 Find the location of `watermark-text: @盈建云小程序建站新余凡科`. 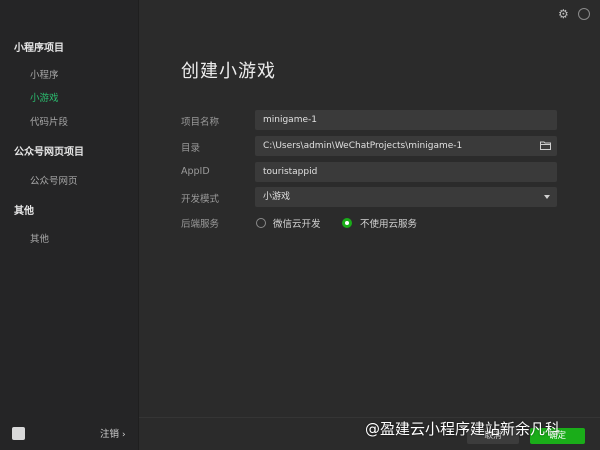

watermark-text: @盈建云小程序建站新余凡科 is located at coordinates (463, 429).